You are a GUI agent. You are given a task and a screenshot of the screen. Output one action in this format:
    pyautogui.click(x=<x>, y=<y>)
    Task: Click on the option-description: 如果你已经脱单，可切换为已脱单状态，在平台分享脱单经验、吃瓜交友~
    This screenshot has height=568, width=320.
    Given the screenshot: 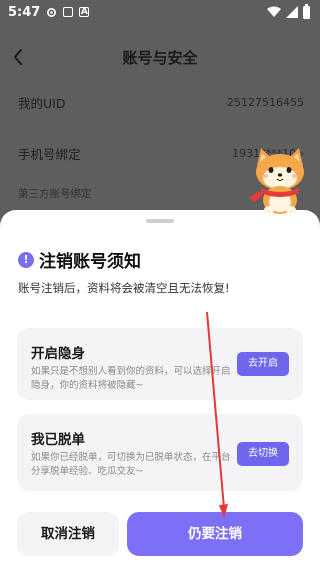 What is the action you would take?
    pyautogui.click(x=131, y=464)
    